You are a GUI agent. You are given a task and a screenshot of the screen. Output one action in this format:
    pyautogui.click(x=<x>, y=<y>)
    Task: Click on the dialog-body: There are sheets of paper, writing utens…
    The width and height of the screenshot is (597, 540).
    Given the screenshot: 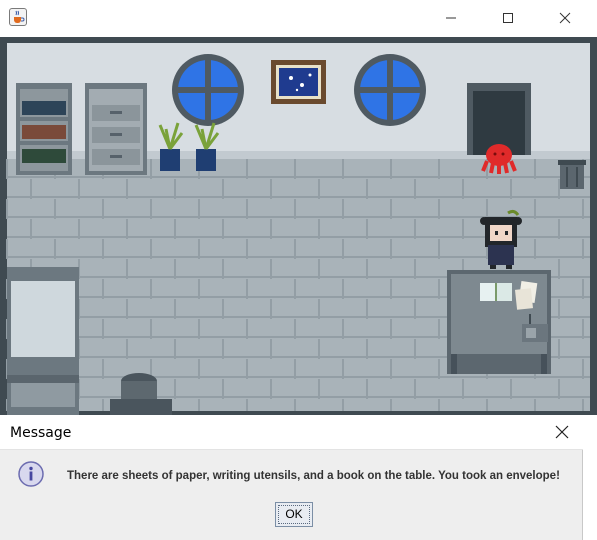 What is the action you would take?
    pyautogui.click(x=293, y=495)
    